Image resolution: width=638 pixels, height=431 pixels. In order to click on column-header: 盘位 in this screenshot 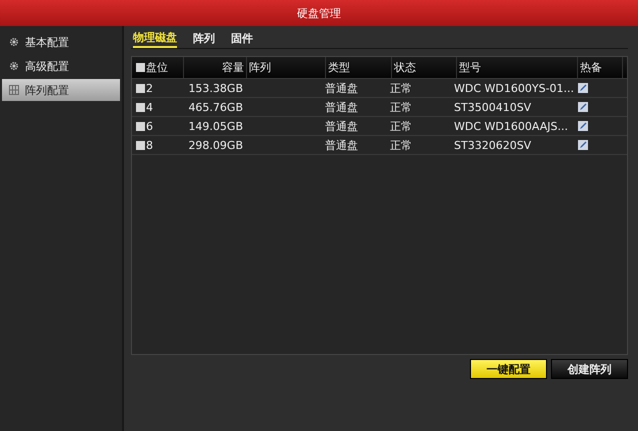, I will do `click(158, 67)`.